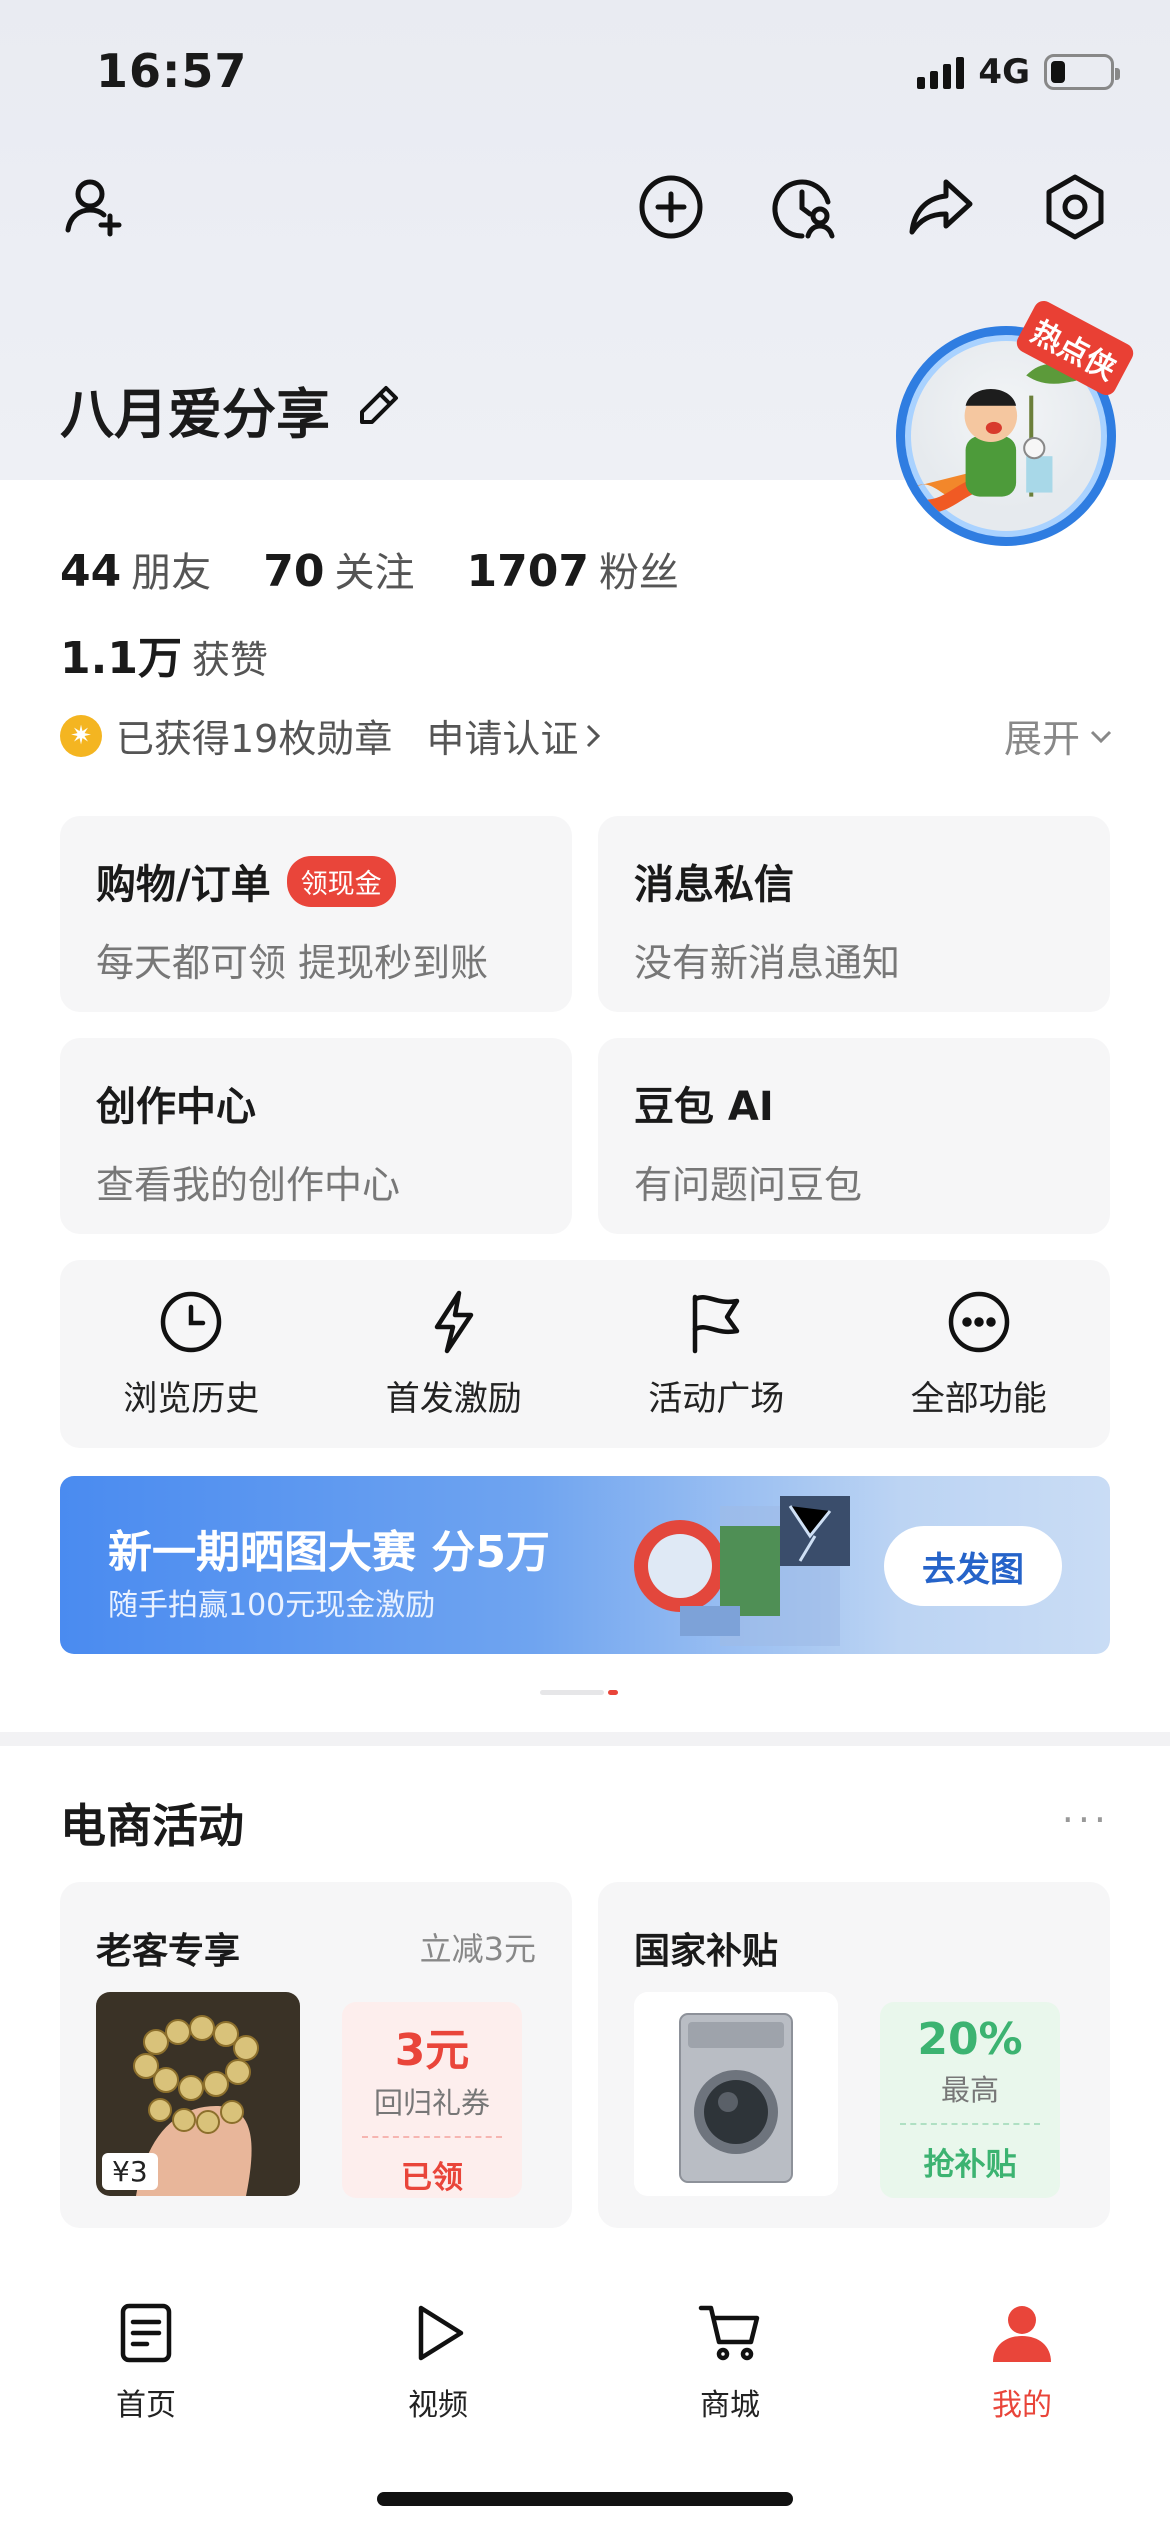 The width and height of the screenshot is (1170, 2532). I want to click on stats-row: 44 朋友 70 关注 1707 粉丝, so click(369, 569).